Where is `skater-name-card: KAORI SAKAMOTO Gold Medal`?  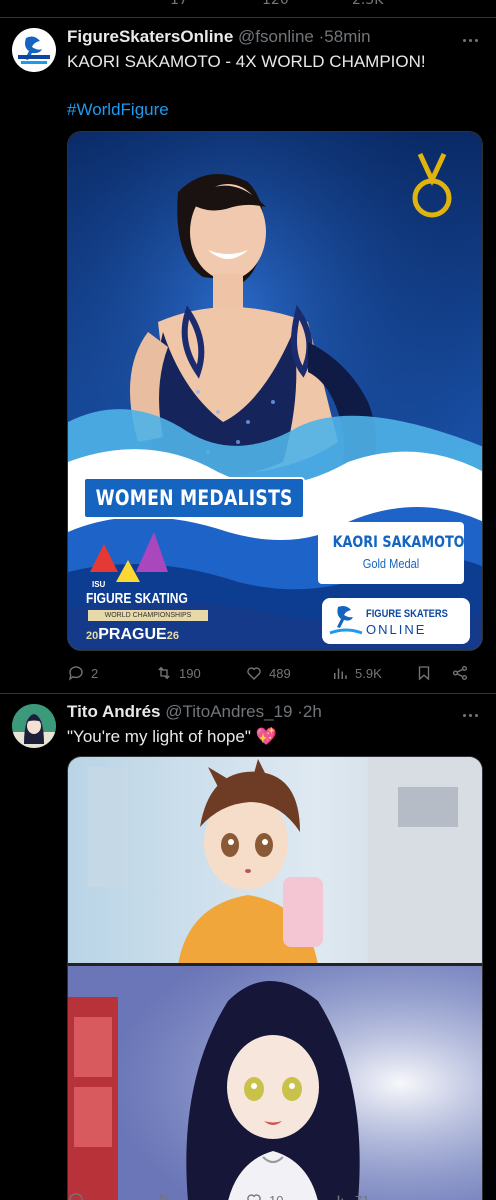 skater-name-card: KAORI SAKAMOTO Gold Medal is located at coordinates (391, 553).